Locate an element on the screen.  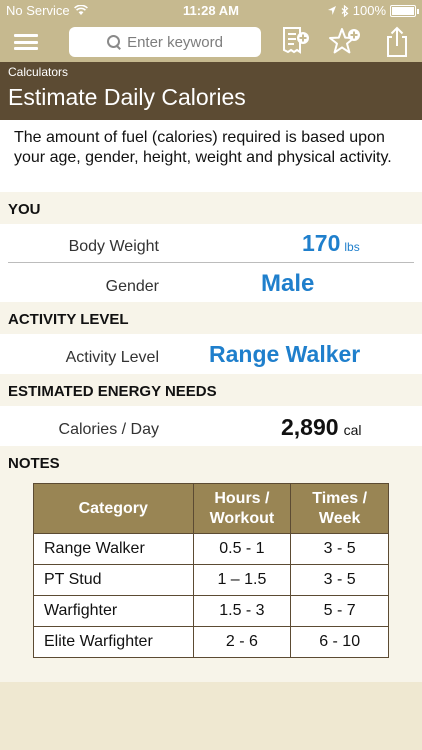
status-bar: No Service 11:28 AM 100% is located at coordinates (211, 11).